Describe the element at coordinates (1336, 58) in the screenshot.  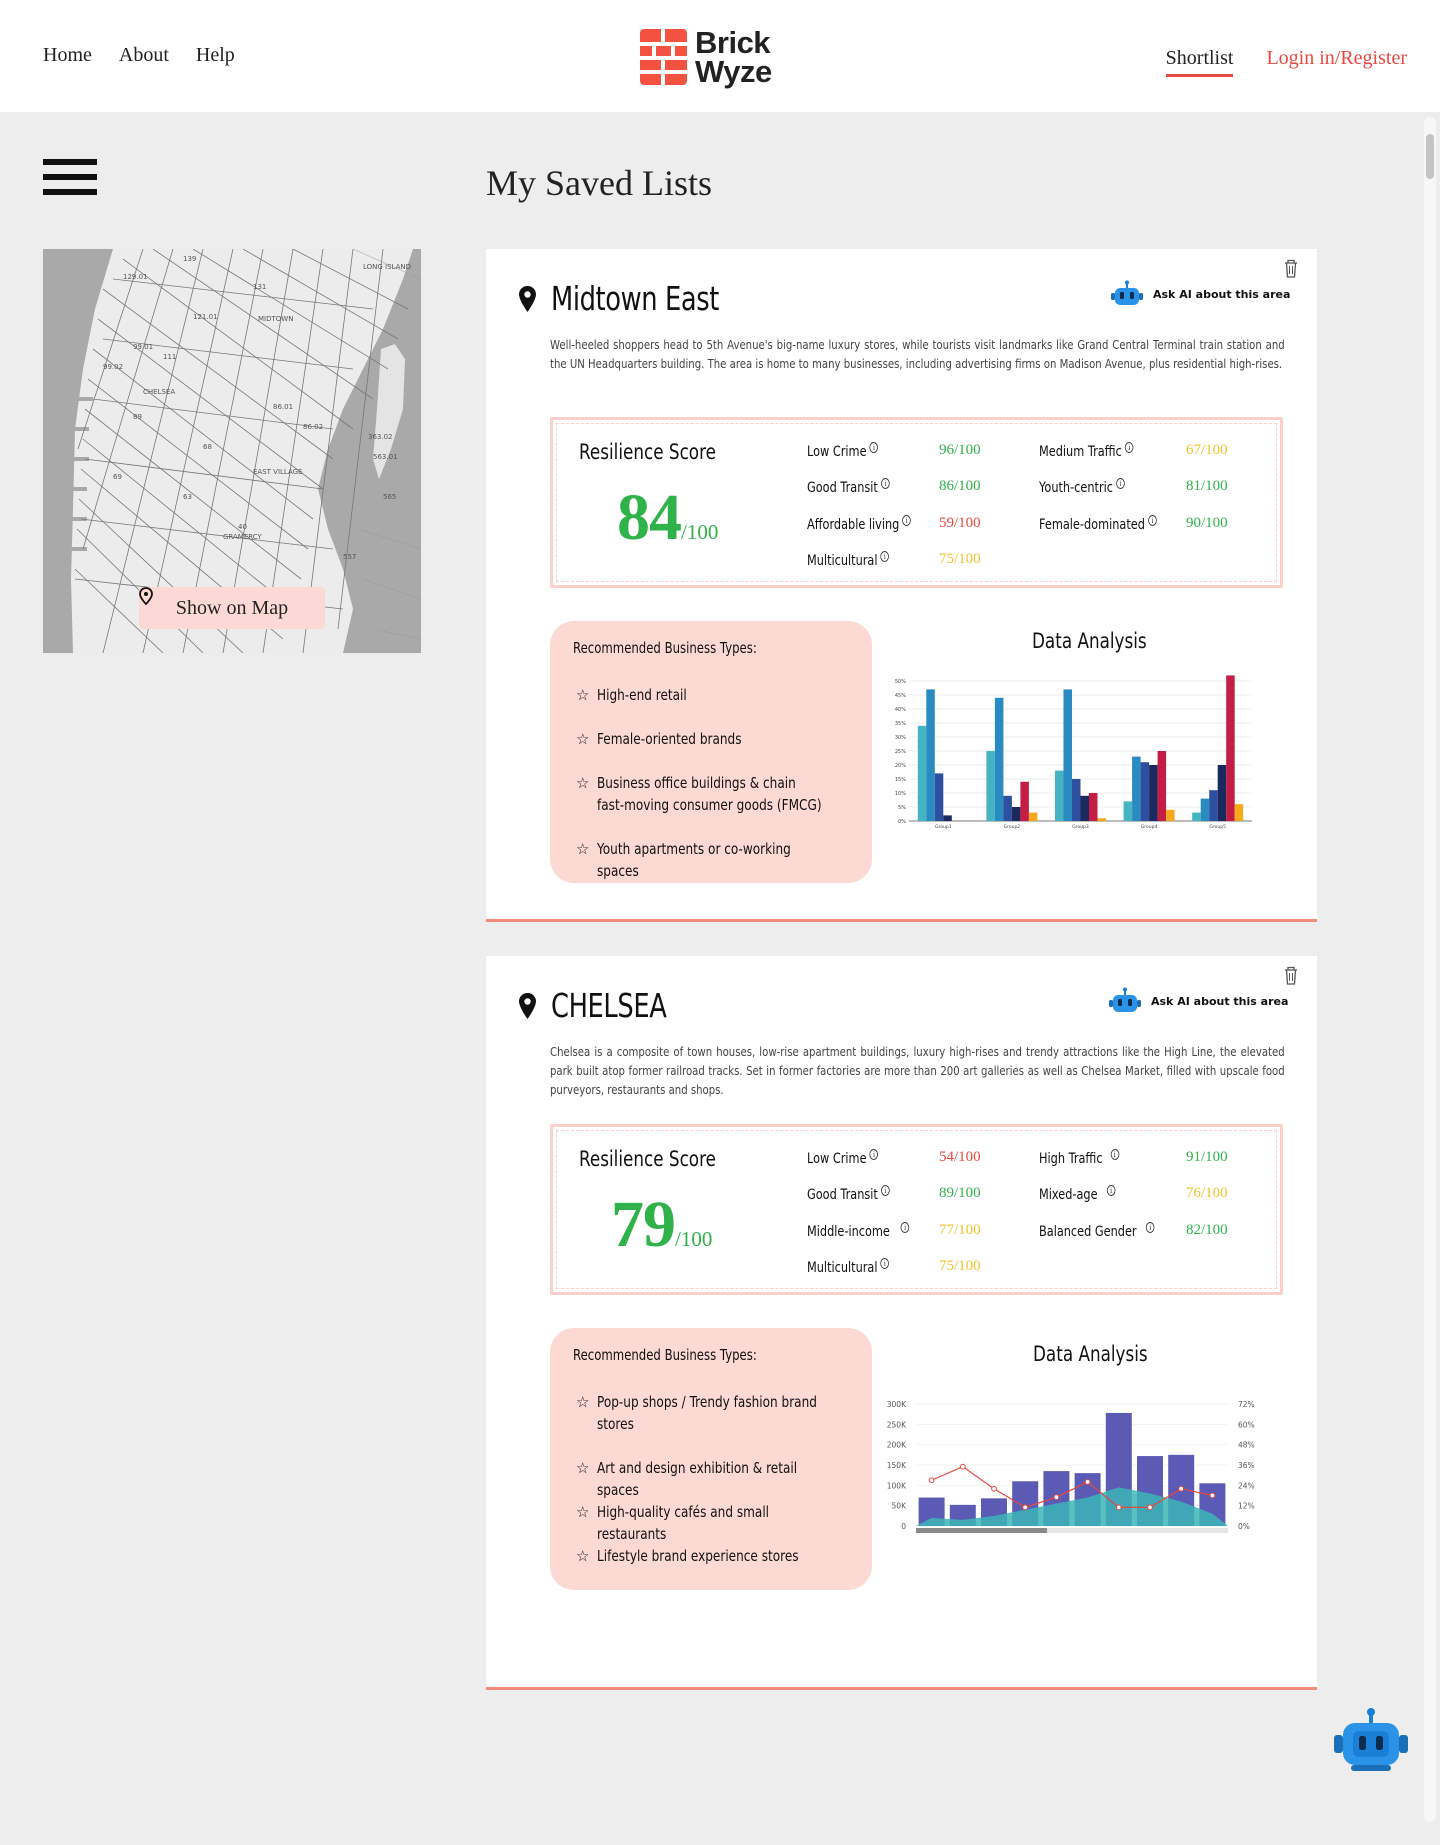
I see `nav-login-register: Login in/Register` at that location.